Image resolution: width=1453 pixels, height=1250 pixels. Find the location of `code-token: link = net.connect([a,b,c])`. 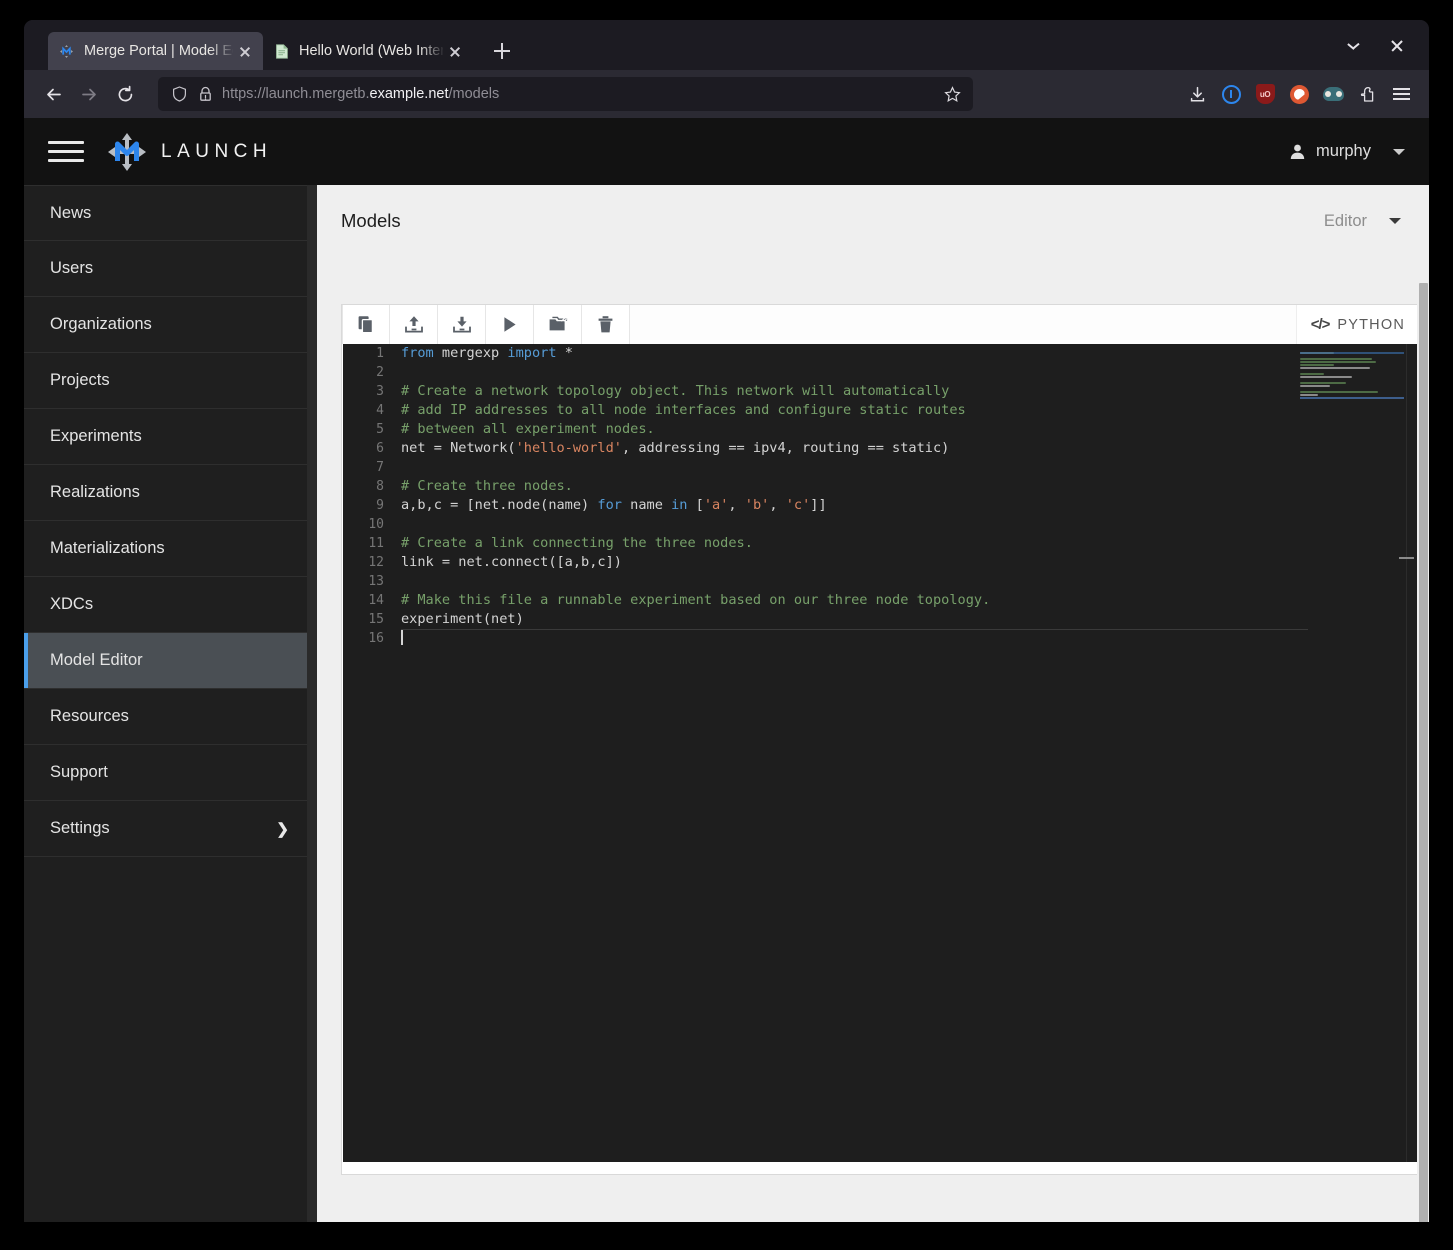

code-token: link = net.connect([a,b,c]) is located at coordinates (511, 562).